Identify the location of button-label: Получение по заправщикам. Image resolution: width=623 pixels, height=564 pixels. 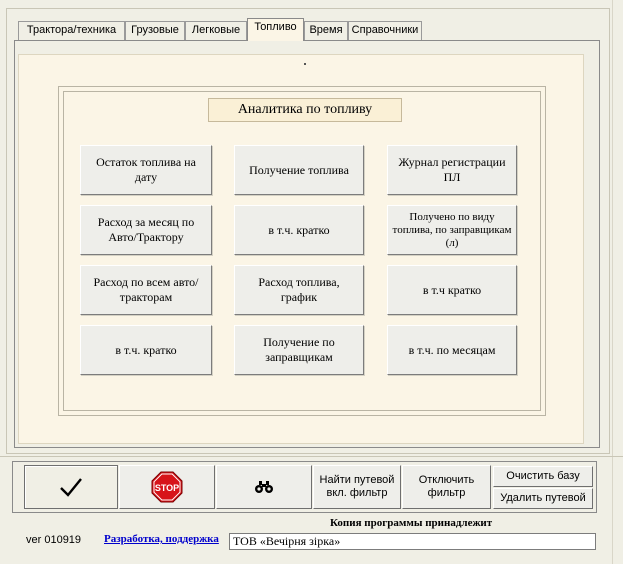
(299, 349).